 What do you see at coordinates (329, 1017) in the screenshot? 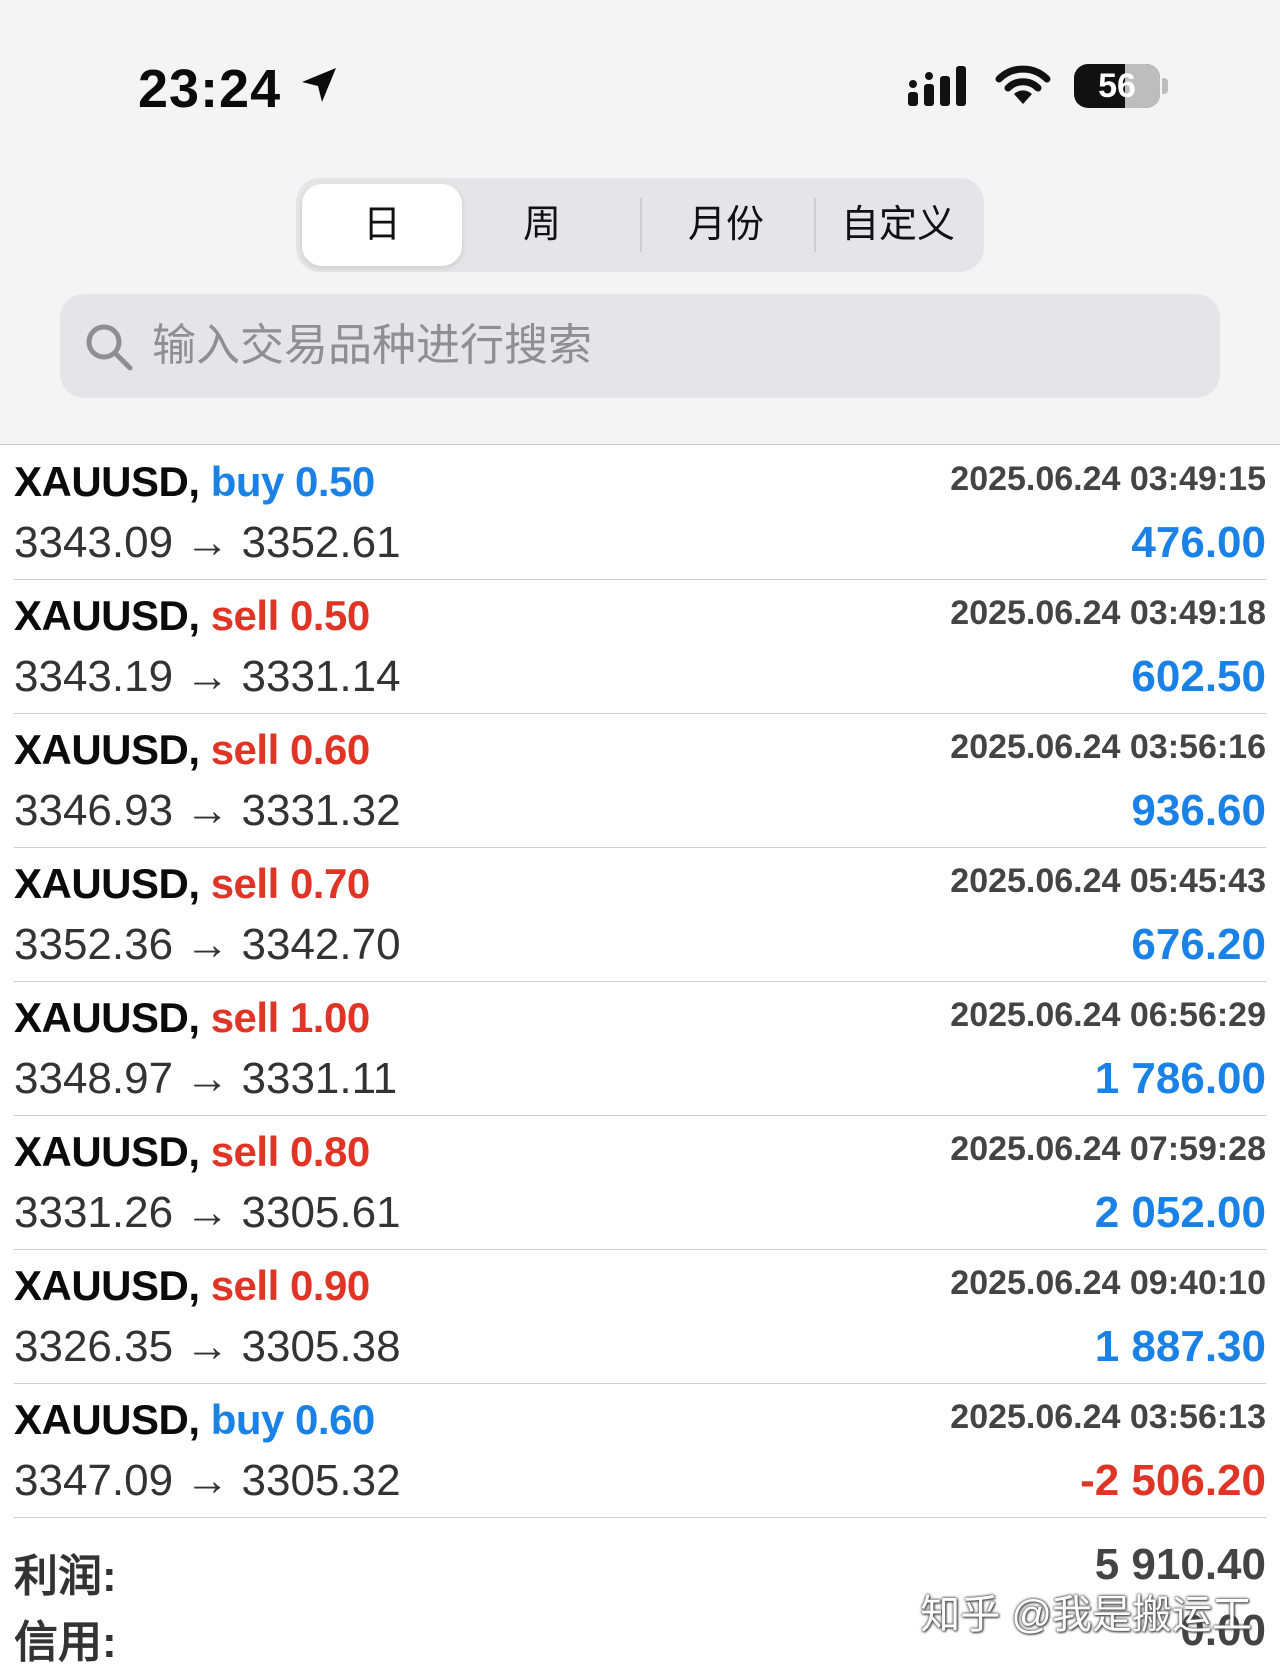
I see `trade-volume: 1.00` at bounding box center [329, 1017].